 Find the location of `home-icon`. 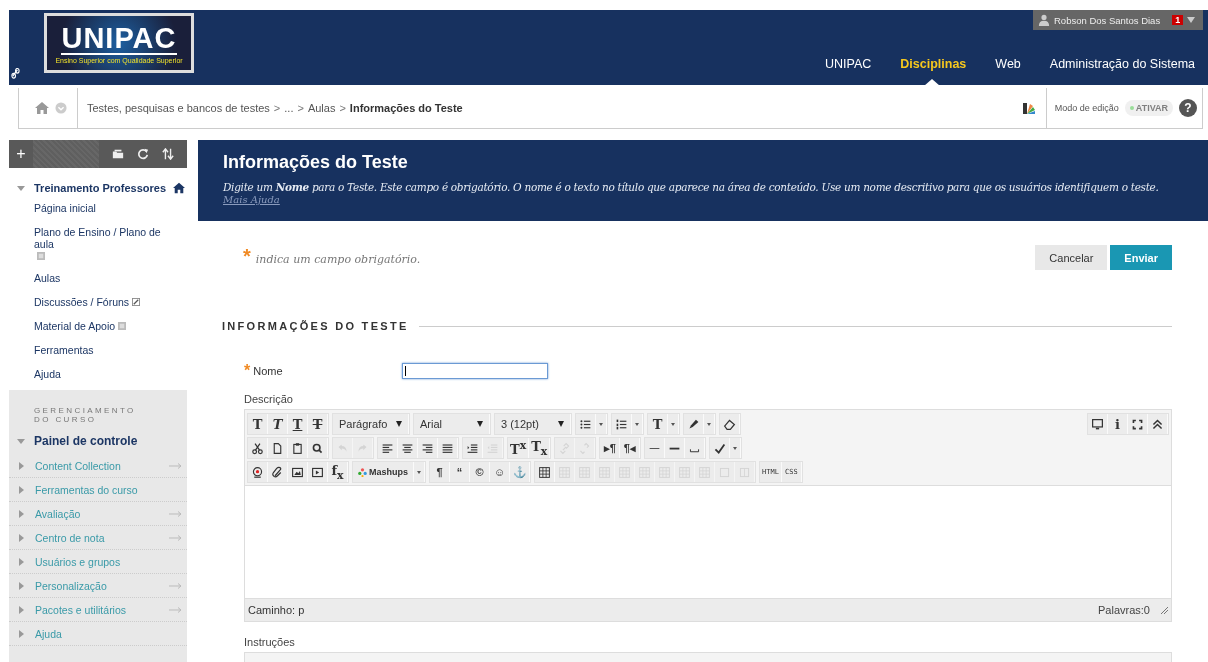

home-icon is located at coordinates (179, 188).